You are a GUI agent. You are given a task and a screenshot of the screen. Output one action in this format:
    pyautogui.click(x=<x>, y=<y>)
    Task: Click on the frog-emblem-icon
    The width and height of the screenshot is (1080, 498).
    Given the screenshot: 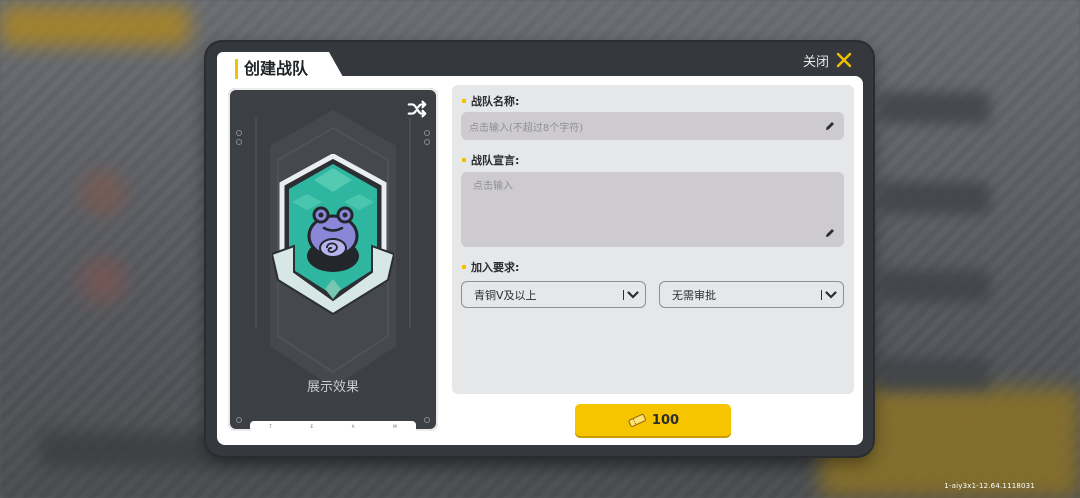 What is the action you would take?
    pyautogui.click(x=333, y=235)
    